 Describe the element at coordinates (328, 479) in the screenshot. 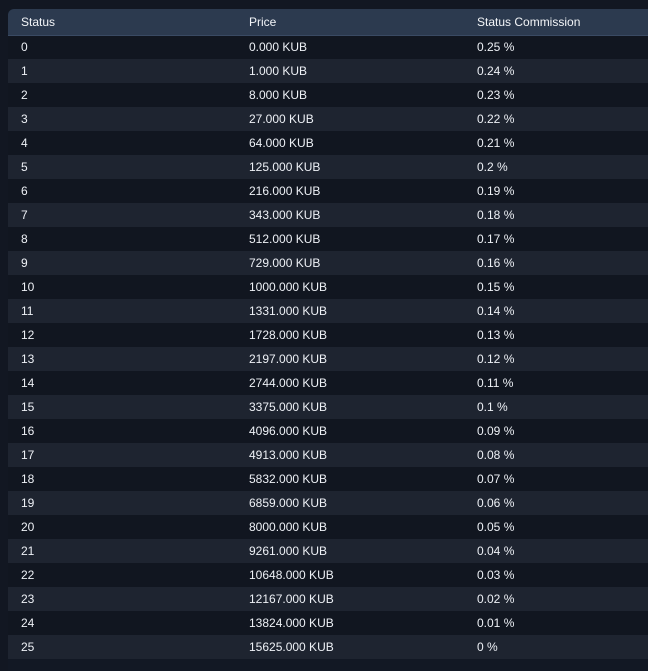

I see `table-row: 18 5832.000 KUB 0.07 %` at that location.